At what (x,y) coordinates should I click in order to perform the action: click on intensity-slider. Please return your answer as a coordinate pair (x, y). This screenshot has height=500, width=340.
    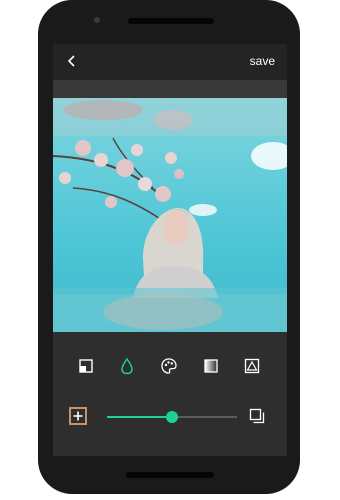
    Looking at the image, I should click on (172, 417).